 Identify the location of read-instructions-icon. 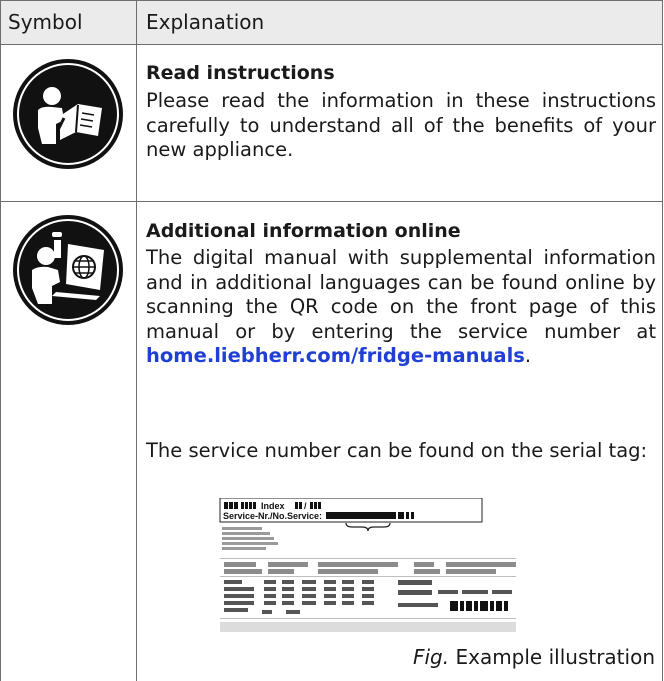
(68, 114).